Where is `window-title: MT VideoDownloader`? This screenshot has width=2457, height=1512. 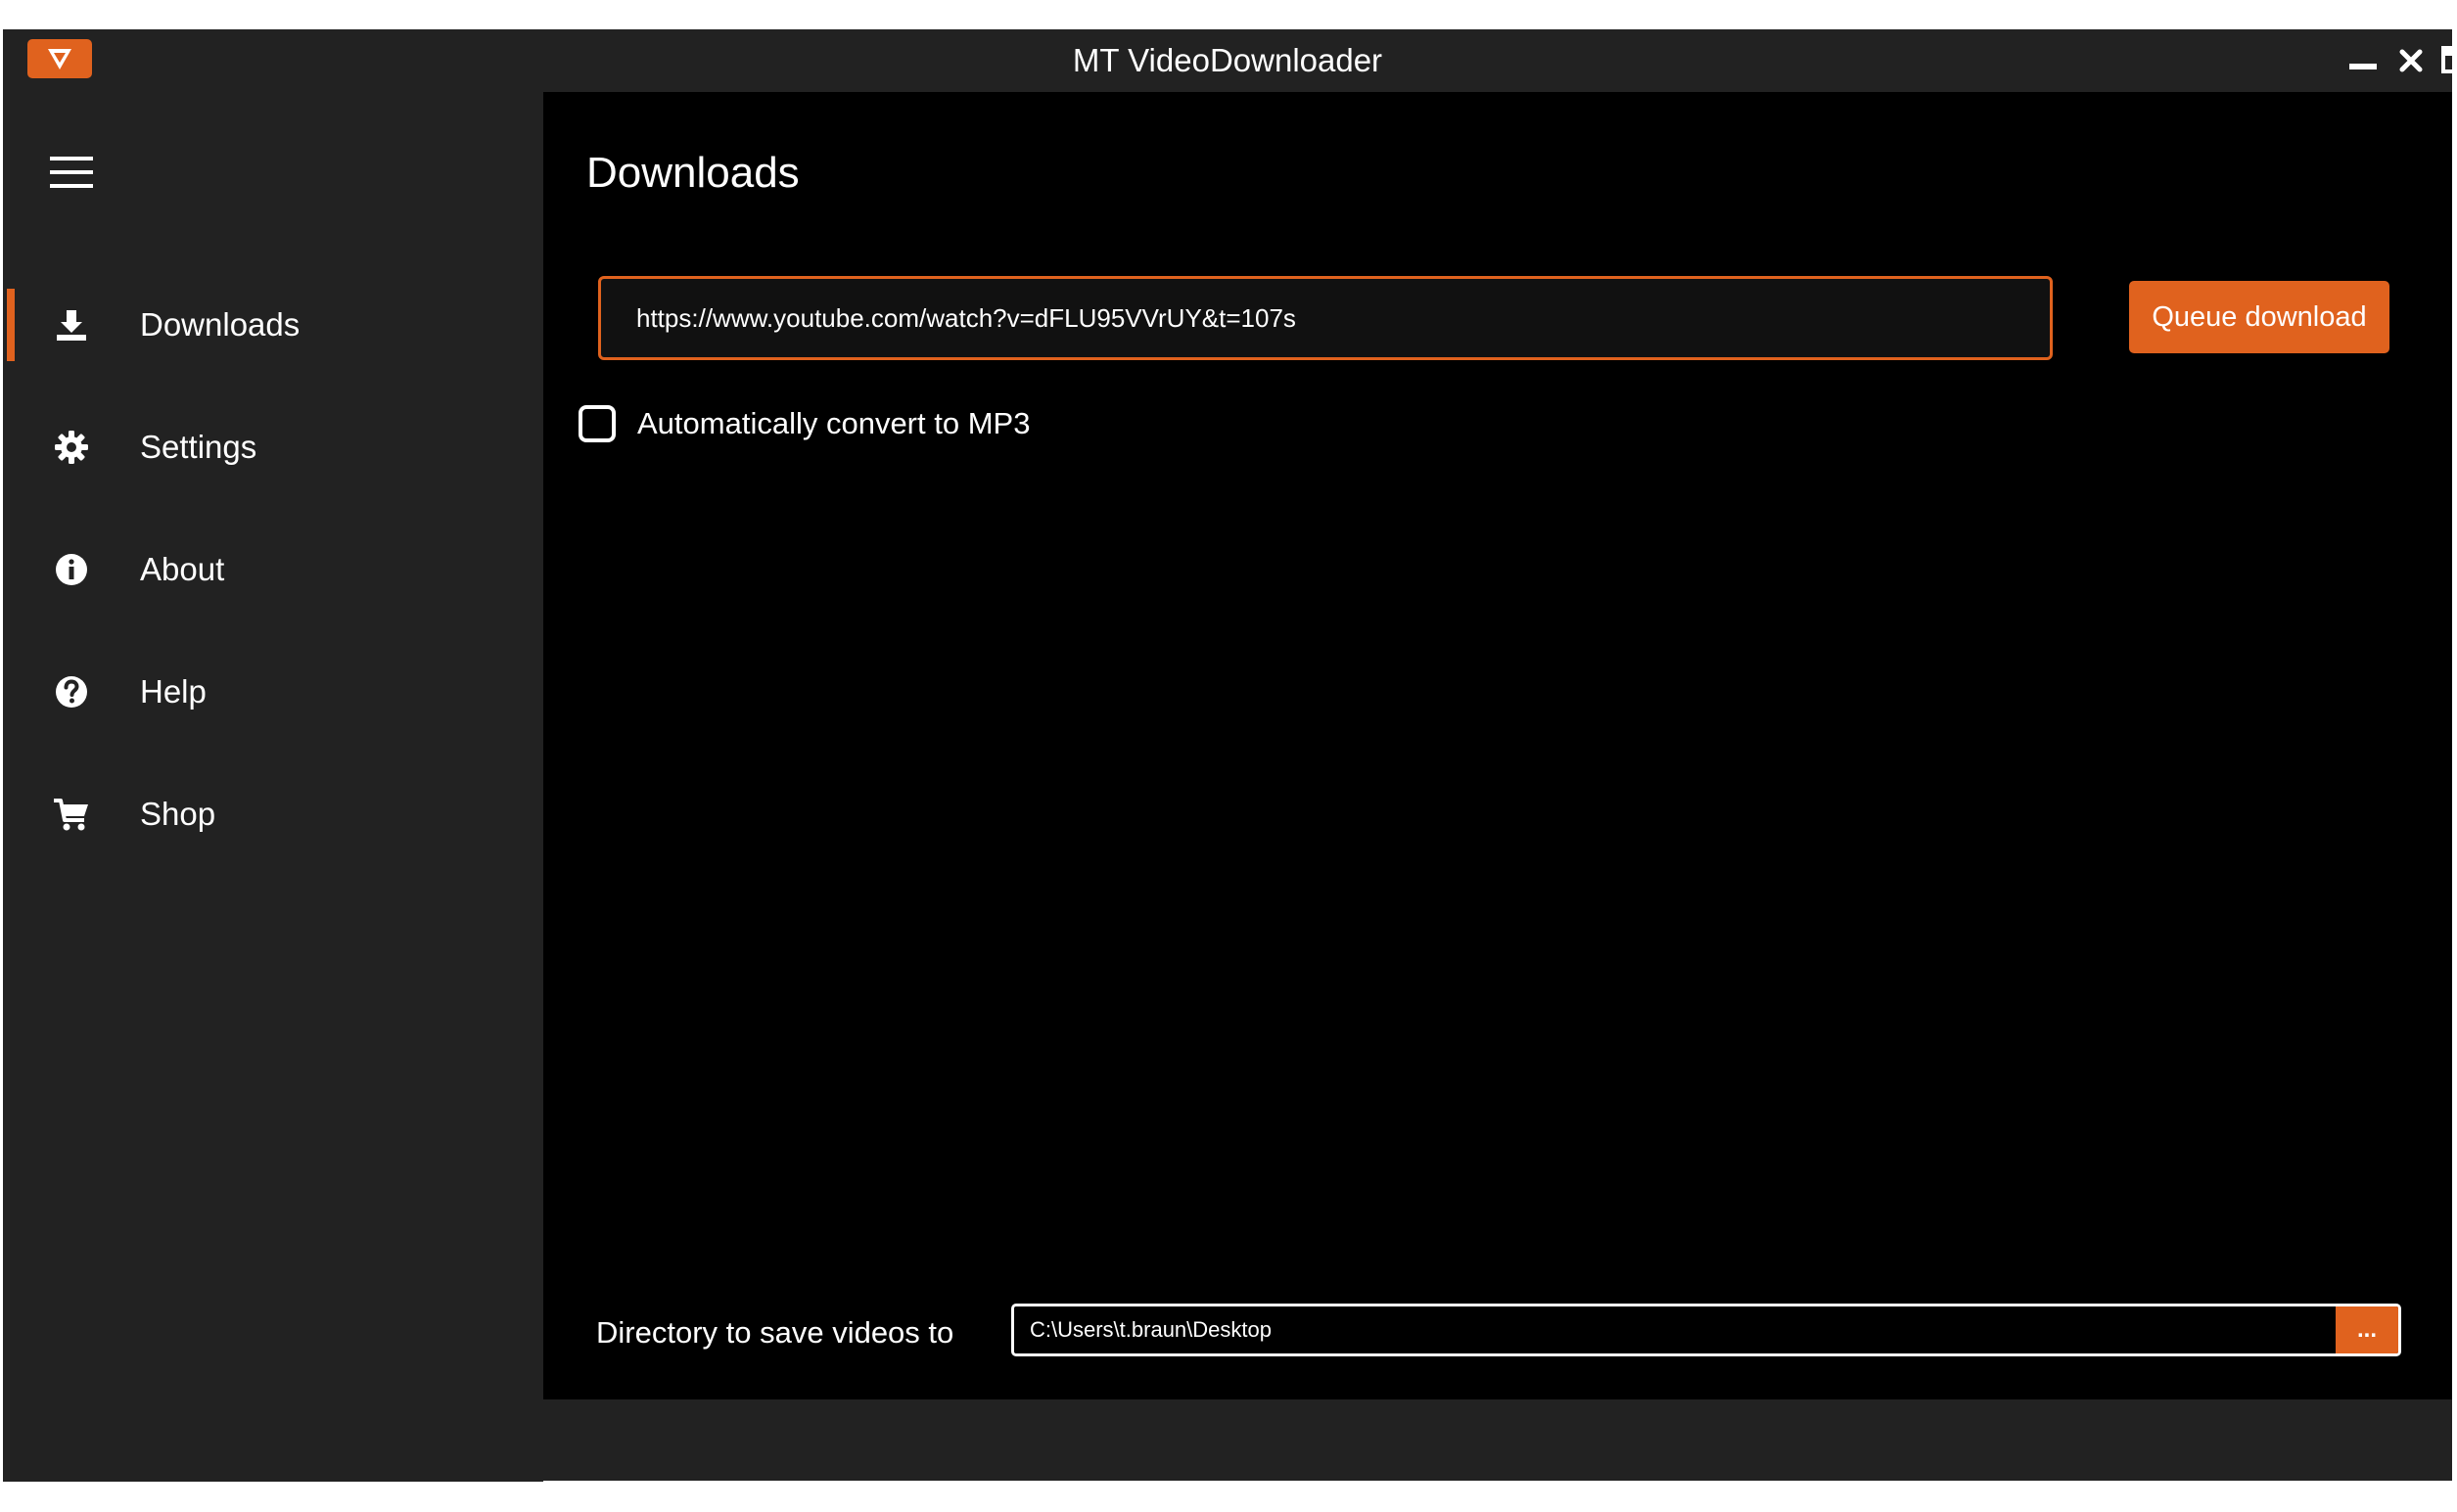
window-title: MT VideoDownloader is located at coordinates (1228, 60).